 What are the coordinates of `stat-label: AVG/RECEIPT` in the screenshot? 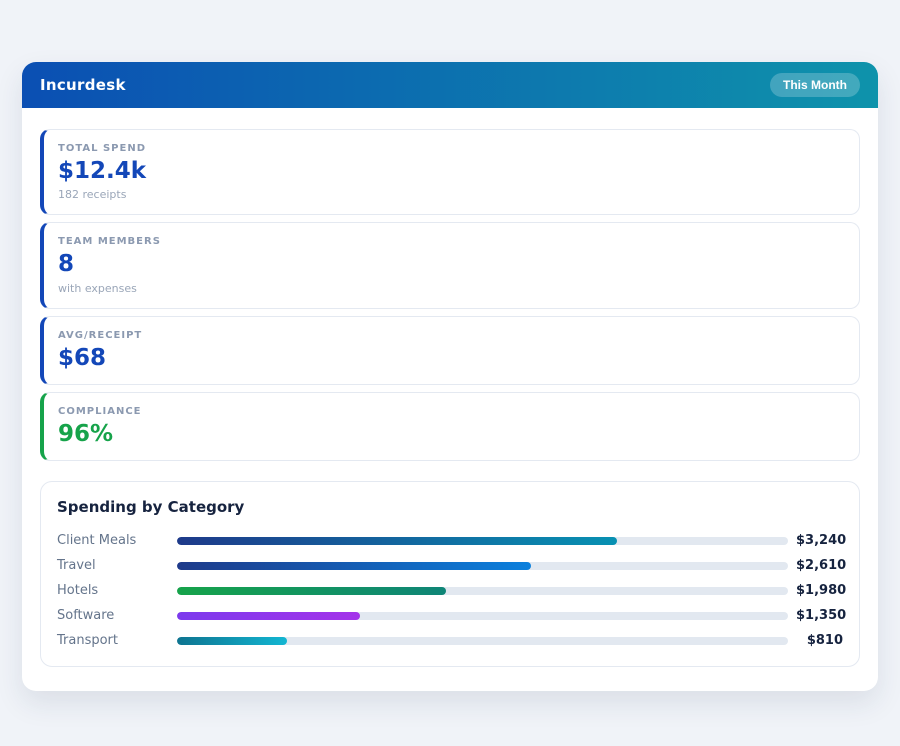 It's located at (100, 335).